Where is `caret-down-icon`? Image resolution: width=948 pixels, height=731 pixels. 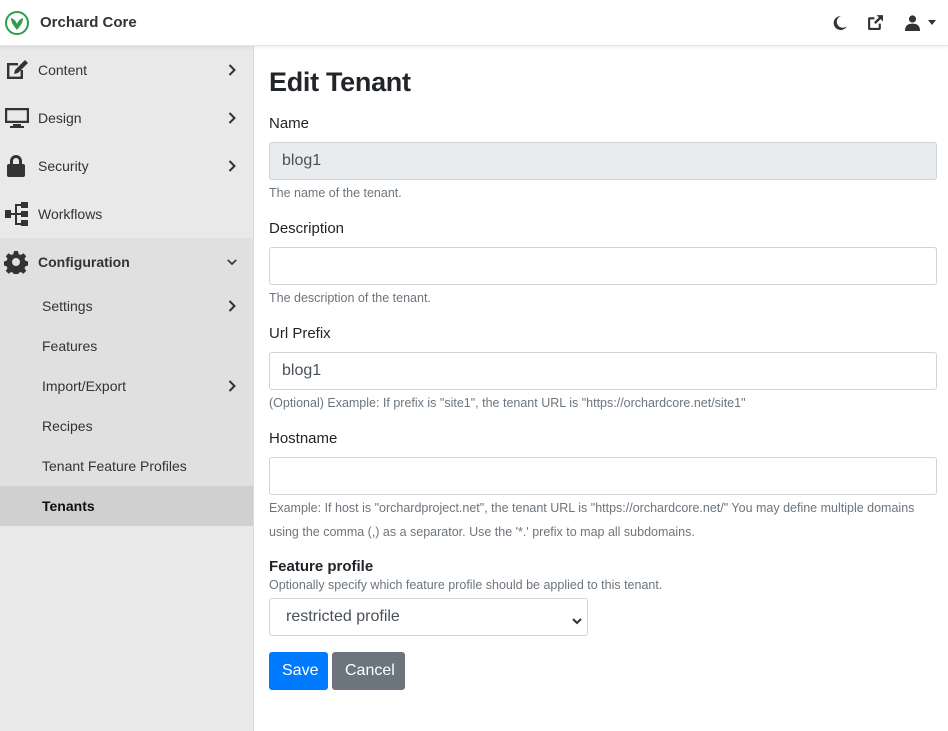 caret-down-icon is located at coordinates (932, 22).